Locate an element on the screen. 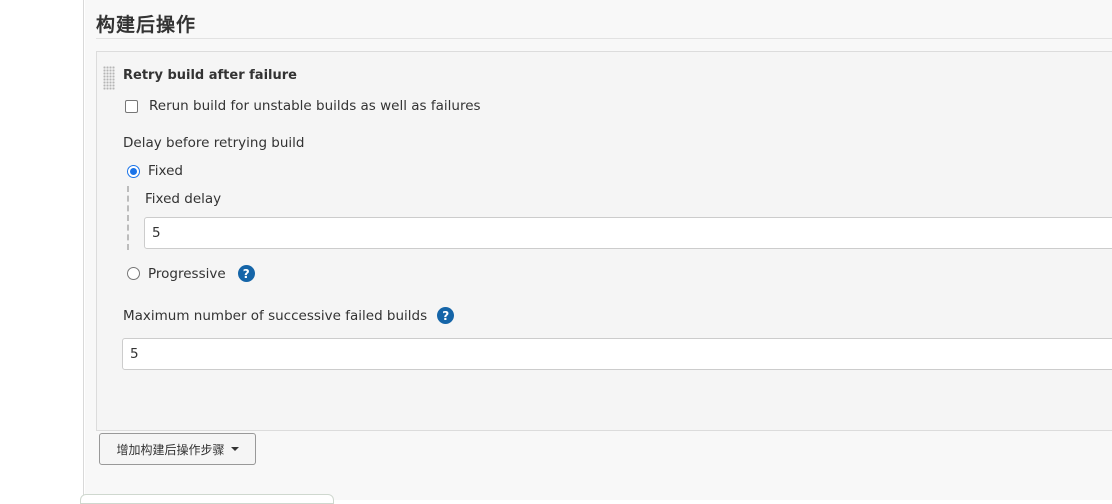 The image size is (1112, 504). section-divider is located at coordinates (604, 38).